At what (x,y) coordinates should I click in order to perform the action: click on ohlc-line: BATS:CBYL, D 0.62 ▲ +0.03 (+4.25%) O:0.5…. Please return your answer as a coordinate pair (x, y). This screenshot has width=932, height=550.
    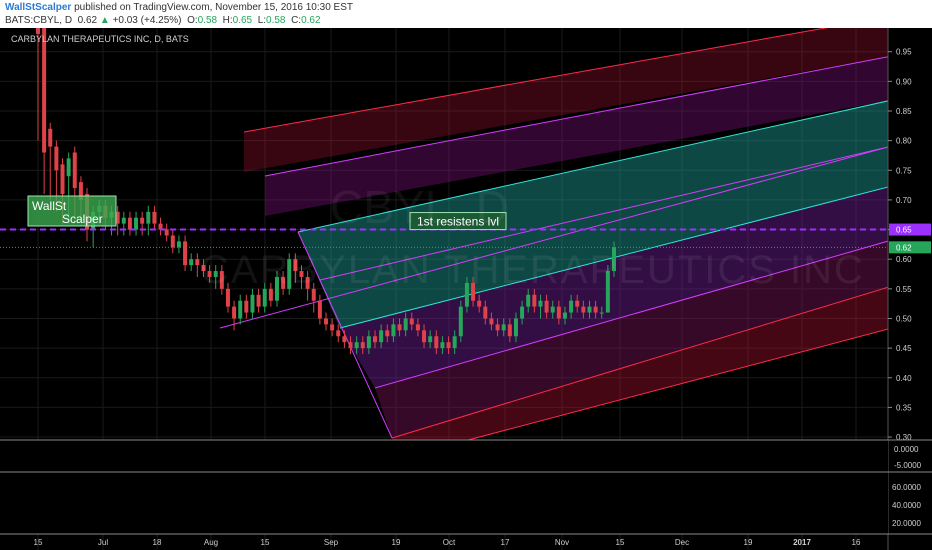
    Looking at the image, I should click on (163, 20).